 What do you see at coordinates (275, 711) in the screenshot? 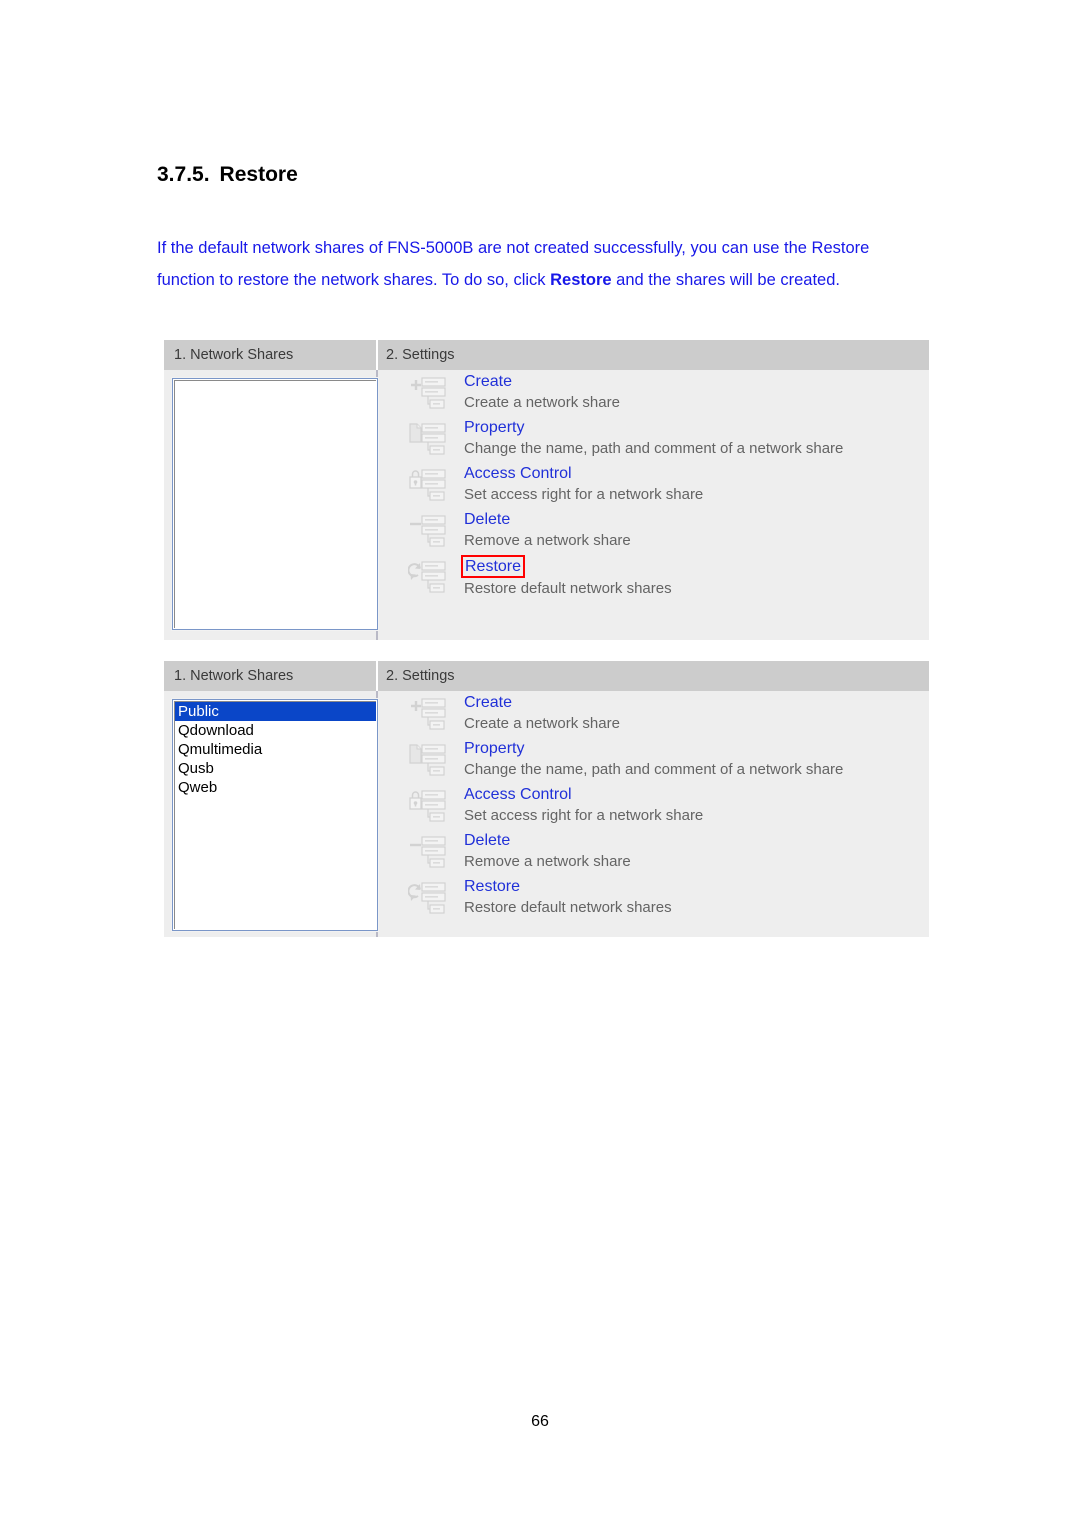
I see `list-item: Public` at bounding box center [275, 711].